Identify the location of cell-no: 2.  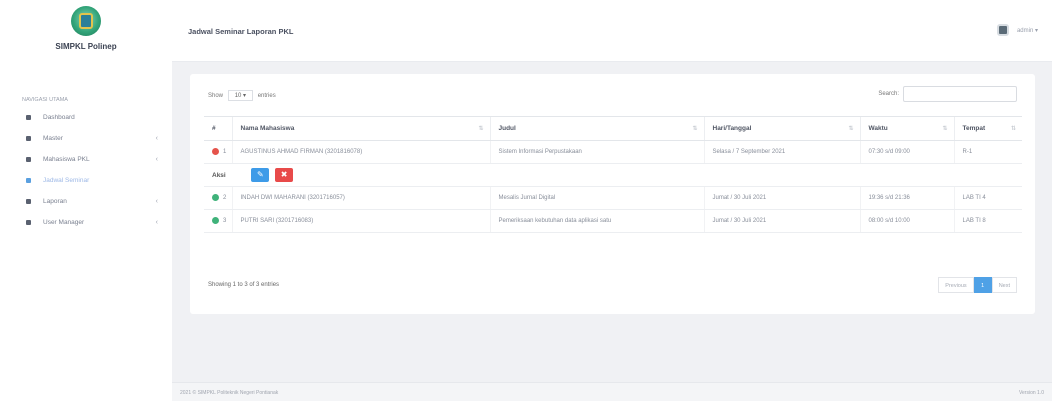
(218, 198).